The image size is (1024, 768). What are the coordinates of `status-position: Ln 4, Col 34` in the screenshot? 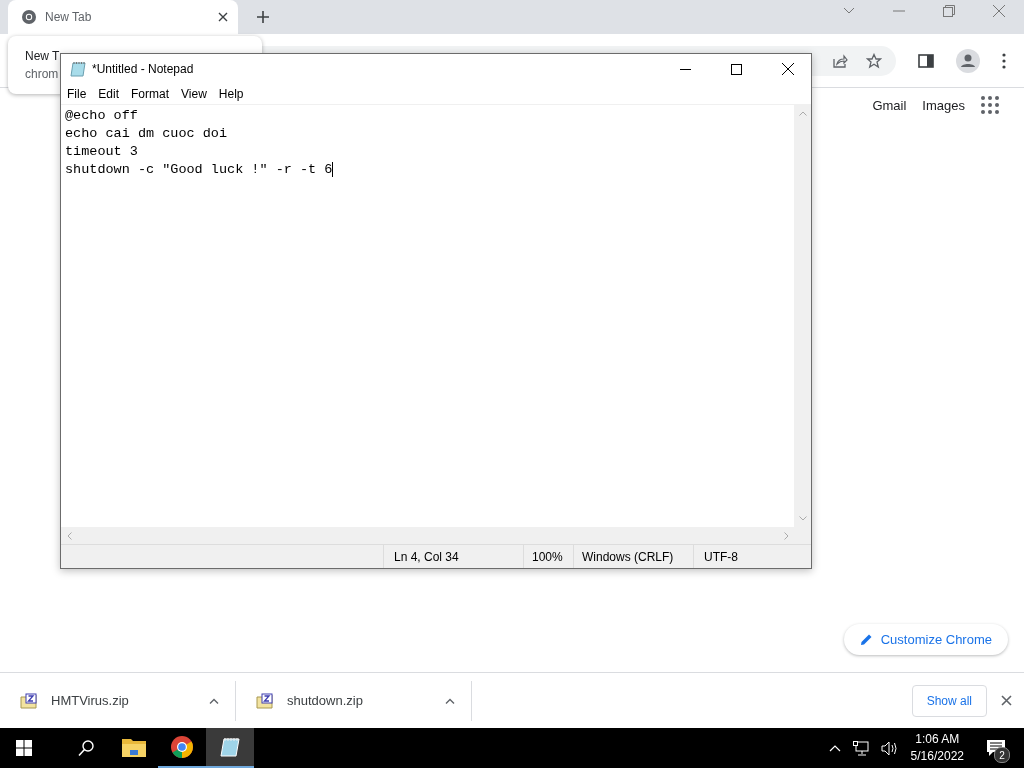 It's located at (453, 556).